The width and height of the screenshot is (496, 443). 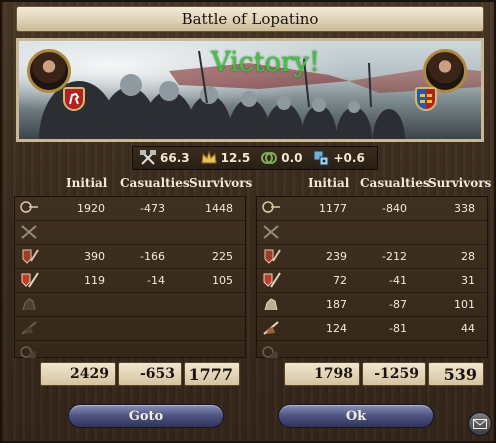 What do you see at coordinates (333, 208) in the screenshot?
I see `cell-initial: 1177` at bounding box center [333, 208].